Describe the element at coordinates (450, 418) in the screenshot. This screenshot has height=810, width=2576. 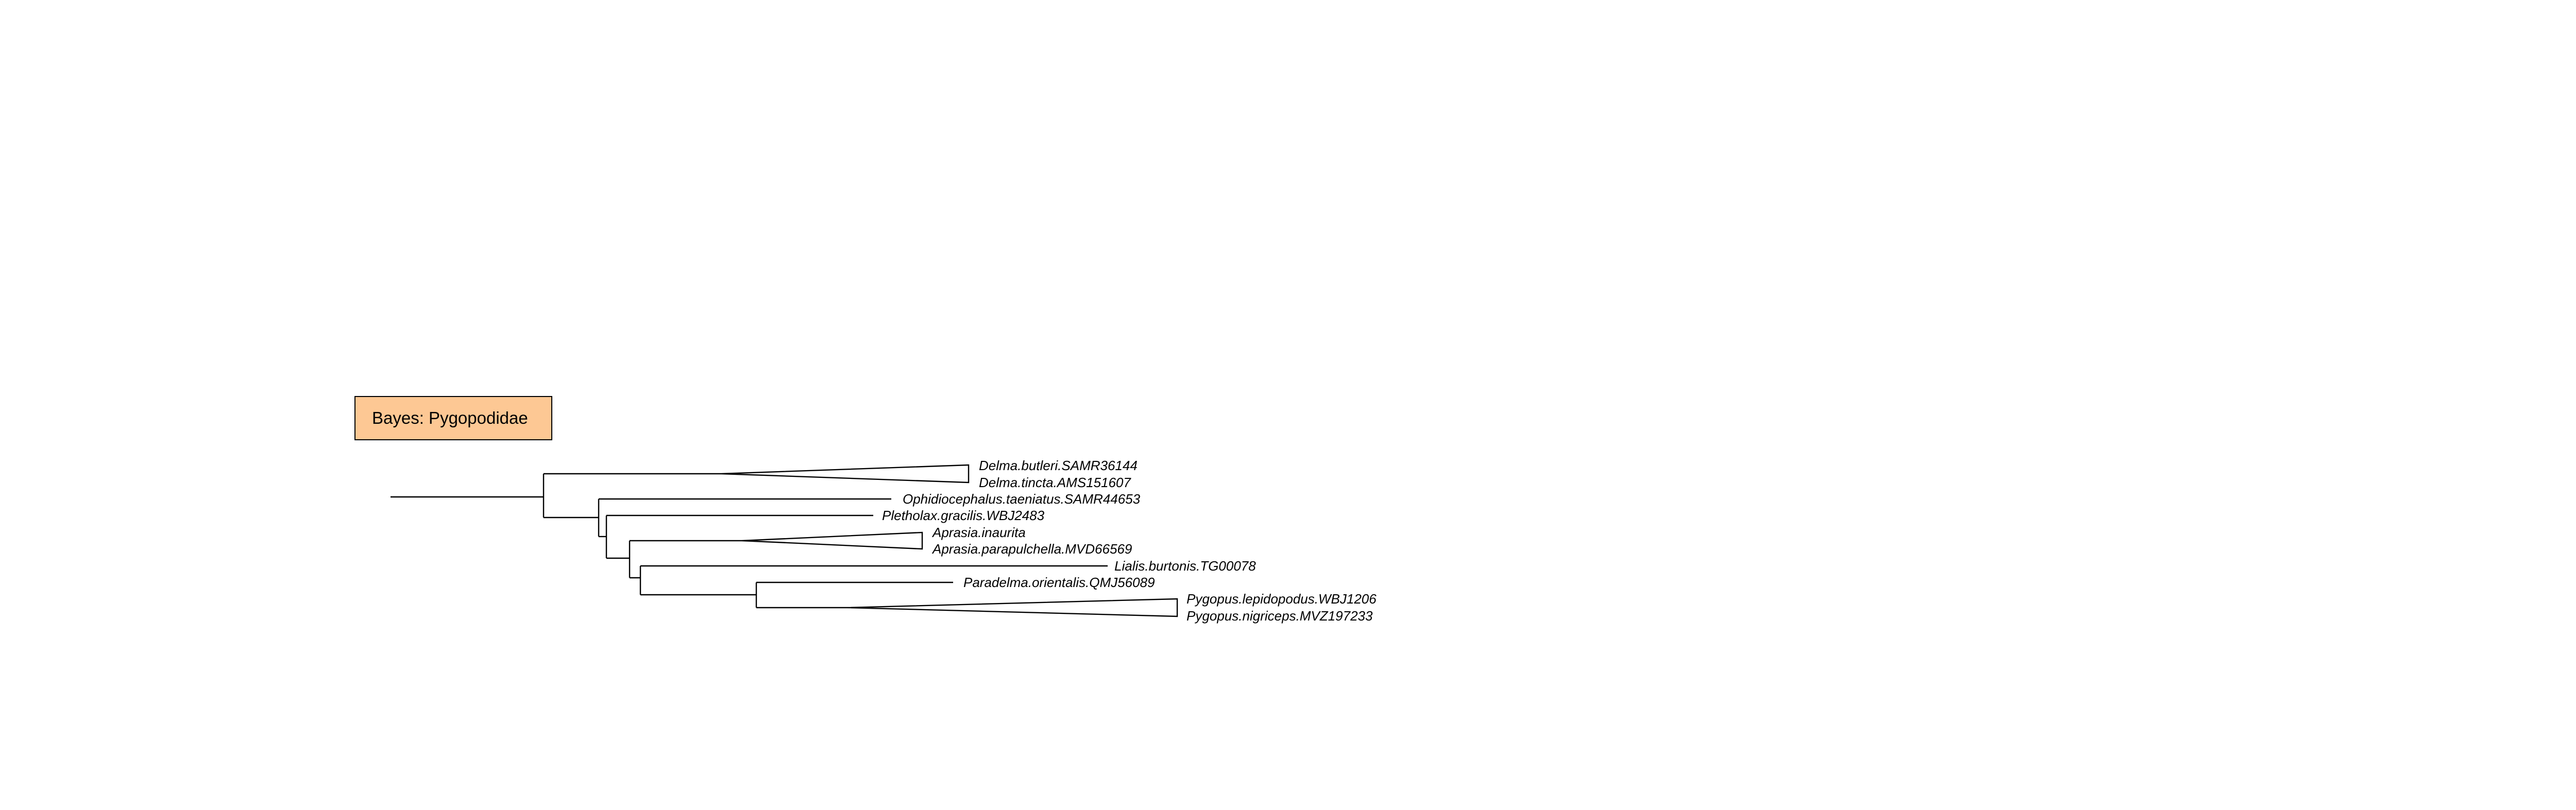
I see `tree-title: Bayes: Pygopodidae` at that location.